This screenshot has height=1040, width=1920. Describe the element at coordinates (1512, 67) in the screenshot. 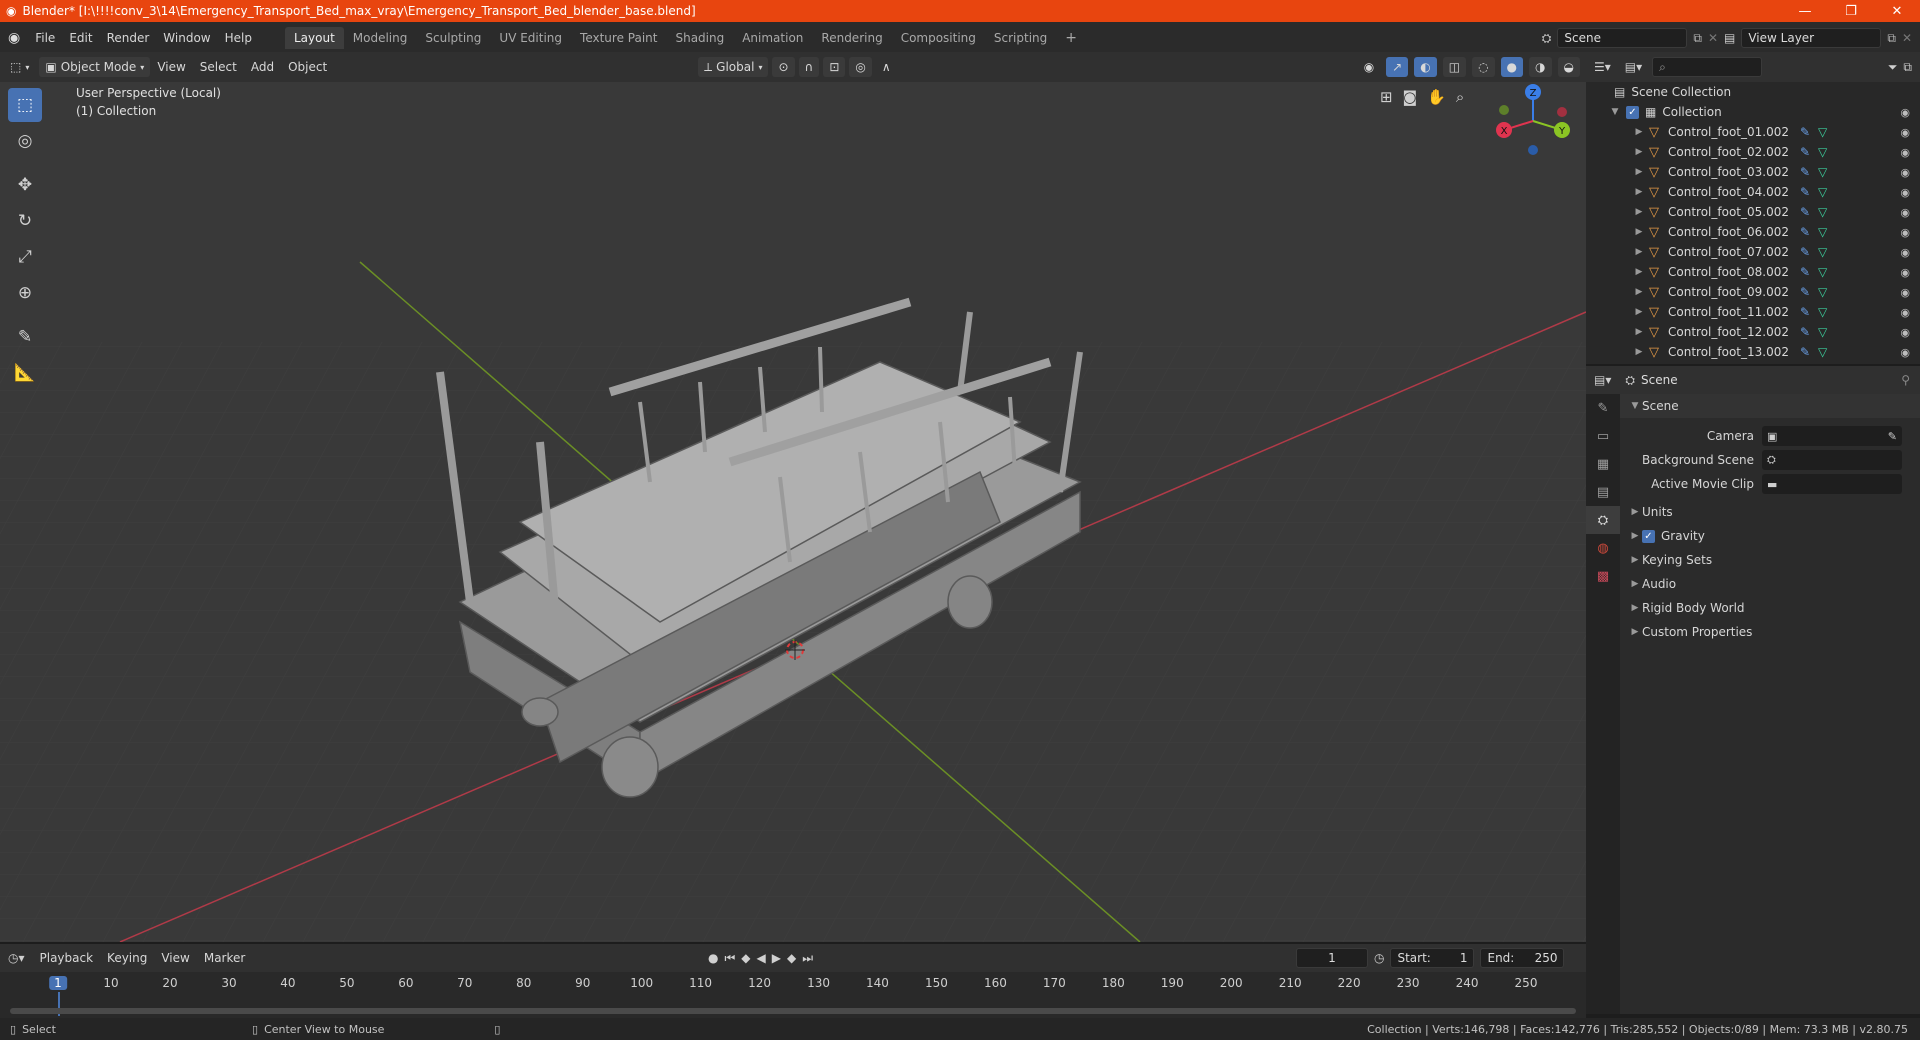

I see `shading-solid-button: ●` at that location.